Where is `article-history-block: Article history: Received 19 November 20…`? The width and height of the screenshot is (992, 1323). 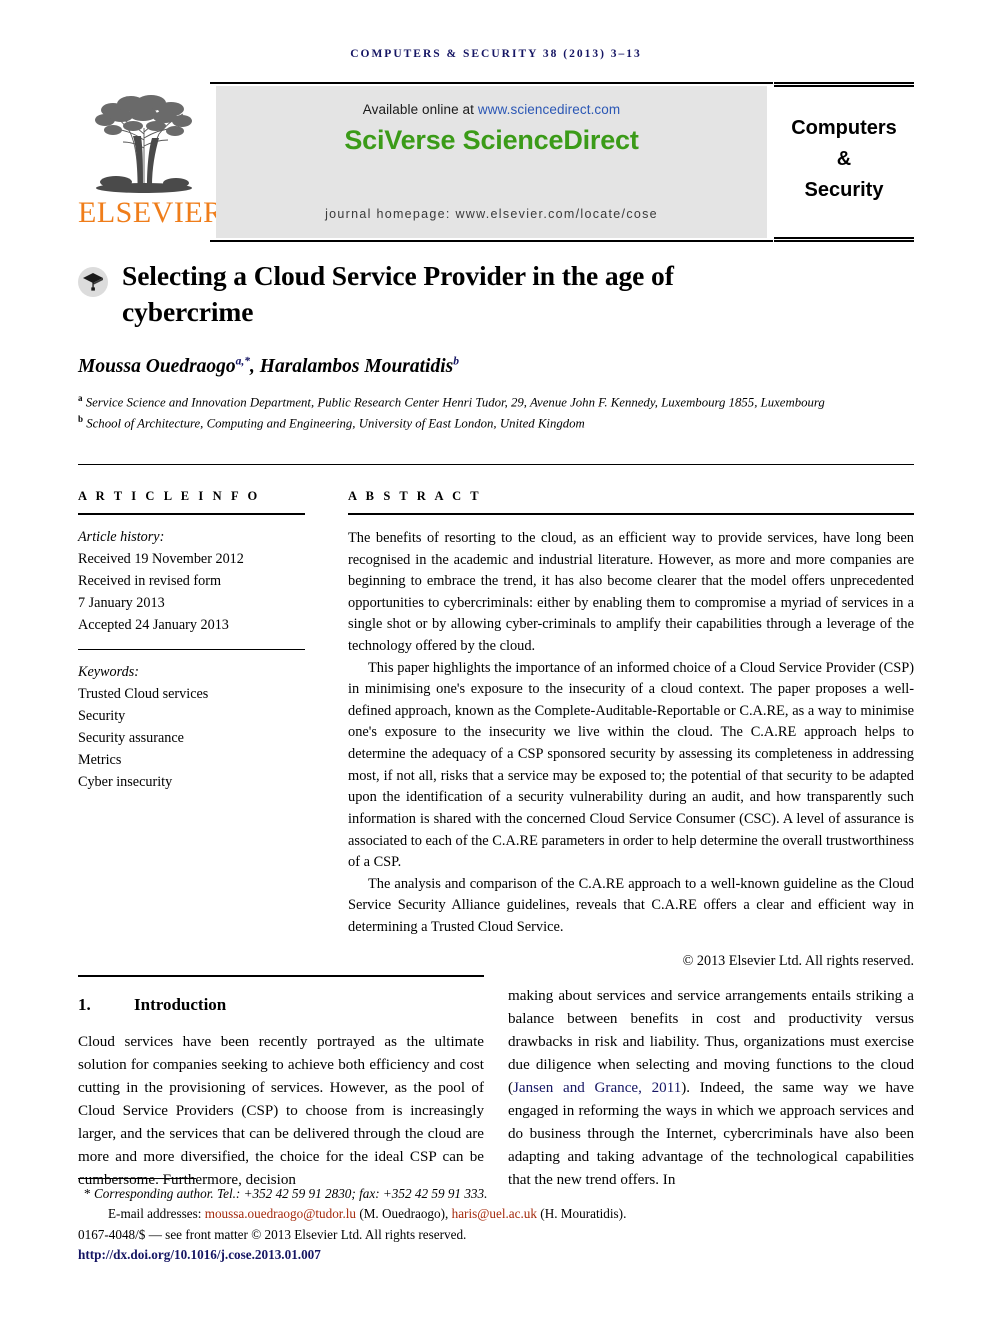
article-history-block: Article history: Received 19 November 20… is located at coordinates (191, 581).